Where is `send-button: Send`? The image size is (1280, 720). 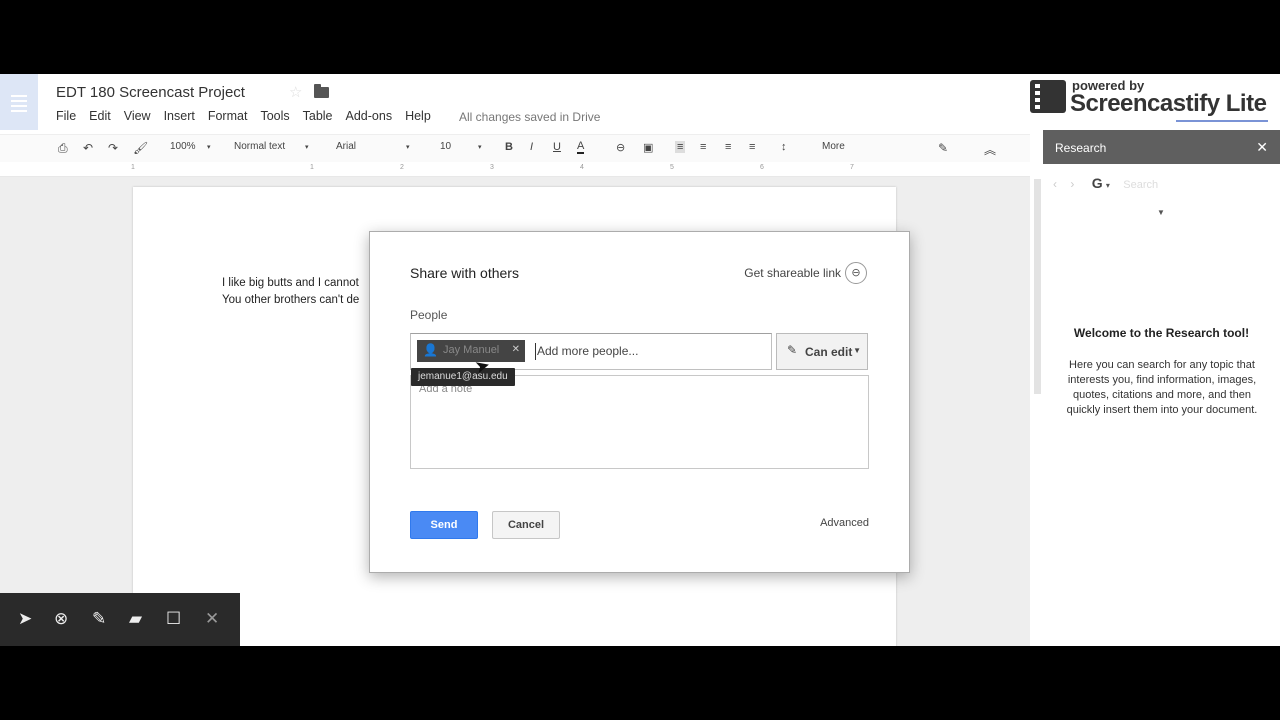 send-button: Send is located at coordinates (444, 525).